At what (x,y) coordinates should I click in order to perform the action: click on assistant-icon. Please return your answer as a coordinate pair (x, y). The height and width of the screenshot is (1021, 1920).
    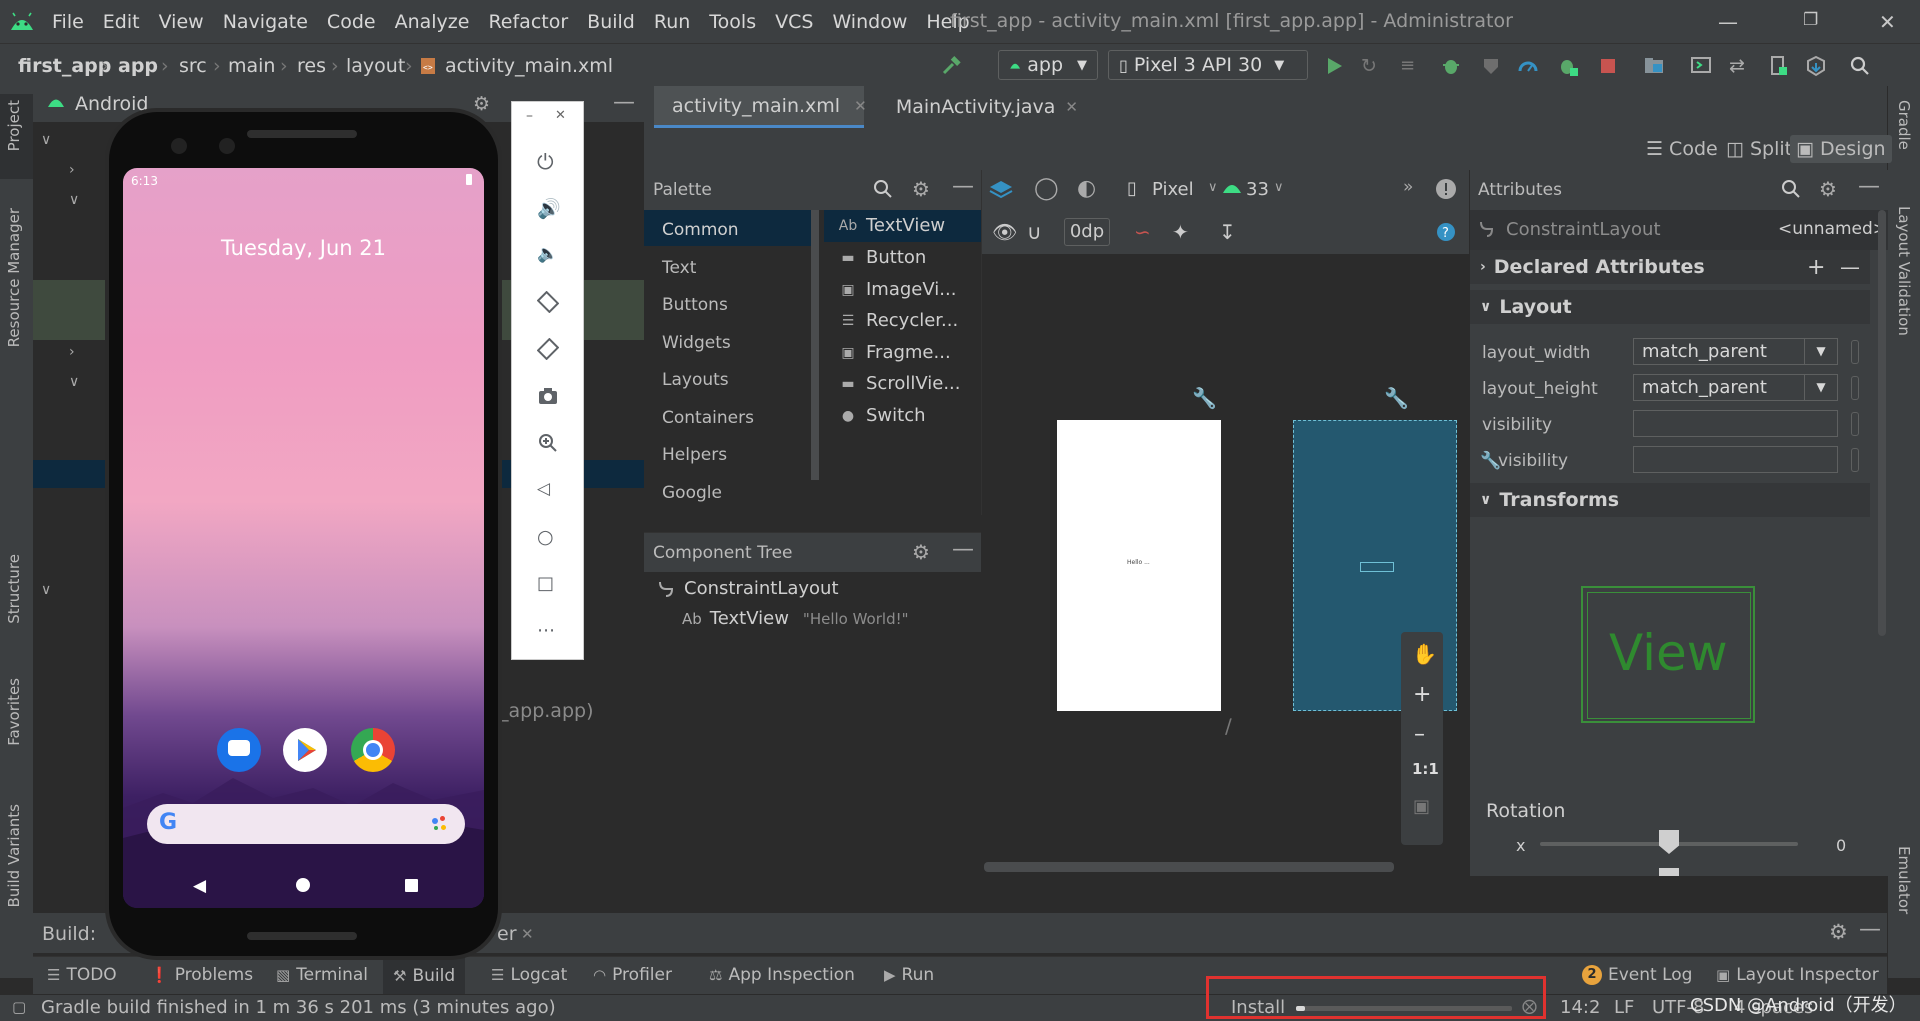
    Looking at the image, I should click on (440, 824).